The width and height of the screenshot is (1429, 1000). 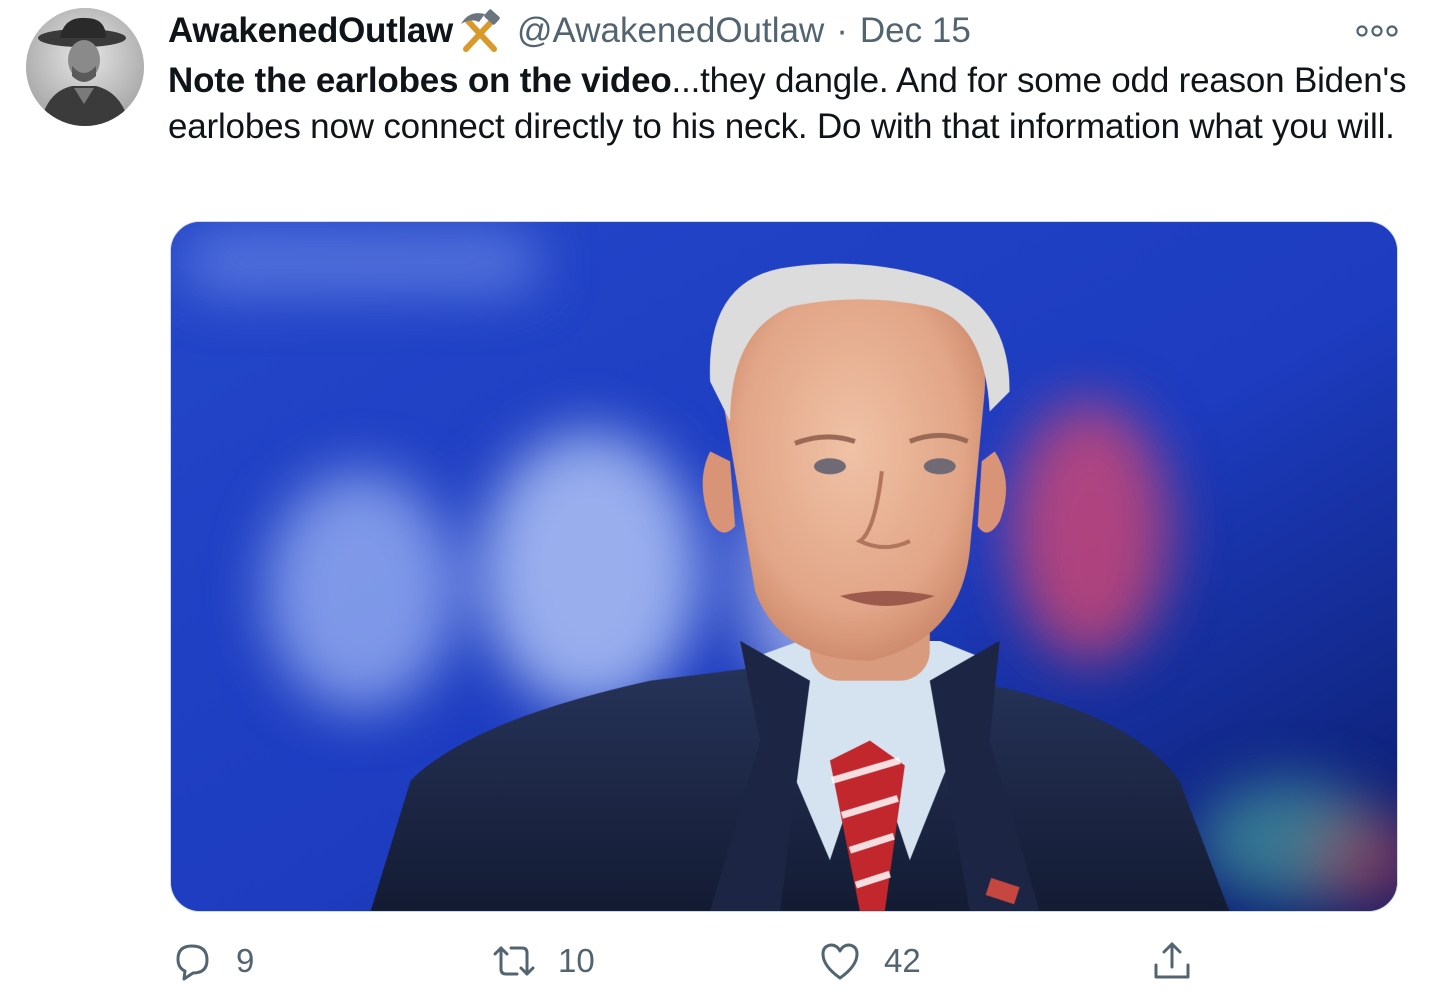 What do you see at coordinates (840, 961) in the screenshot?
I see `heart-icon` at bounding box center [840, 961].